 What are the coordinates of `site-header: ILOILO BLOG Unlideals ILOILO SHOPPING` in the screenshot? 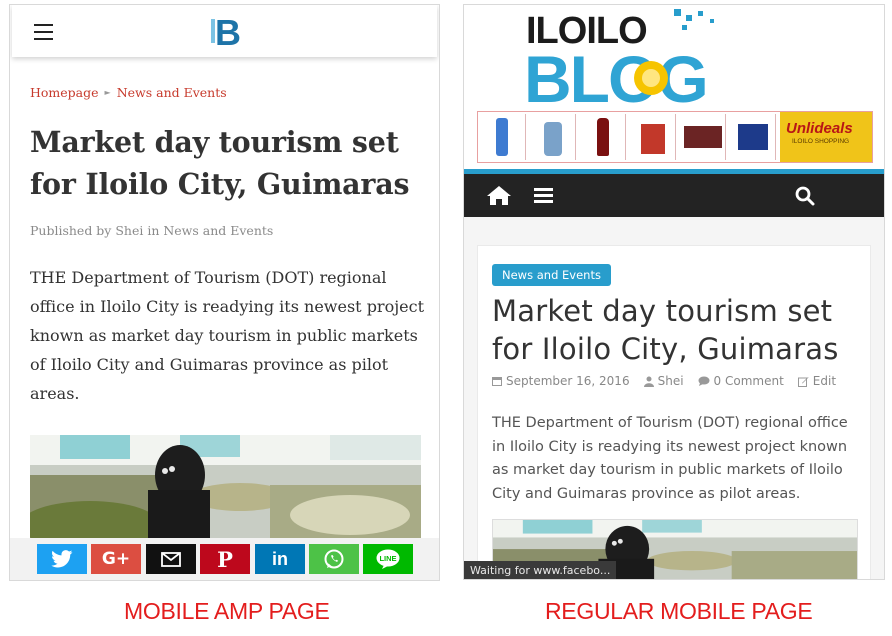 It's located at (674, 87).